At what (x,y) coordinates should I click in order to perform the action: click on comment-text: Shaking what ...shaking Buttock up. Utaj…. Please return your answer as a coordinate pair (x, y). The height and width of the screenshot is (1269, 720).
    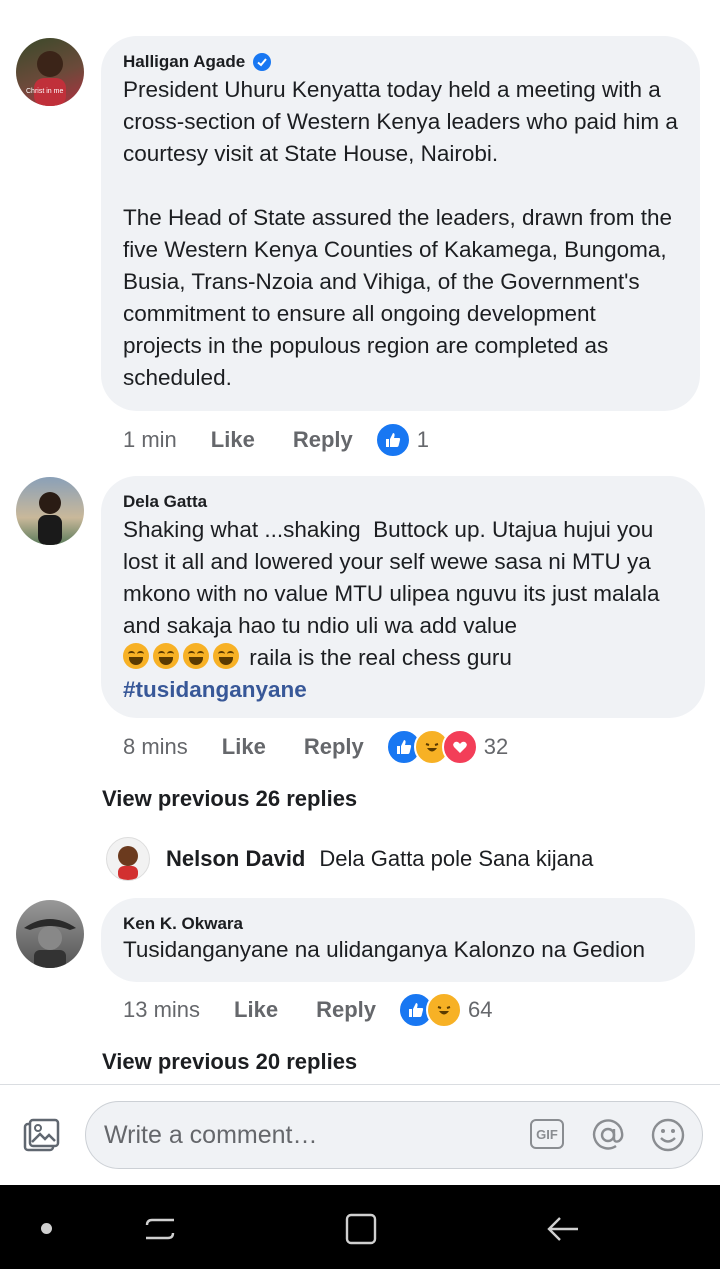
    Looking at the image, I should click on (394, 577).